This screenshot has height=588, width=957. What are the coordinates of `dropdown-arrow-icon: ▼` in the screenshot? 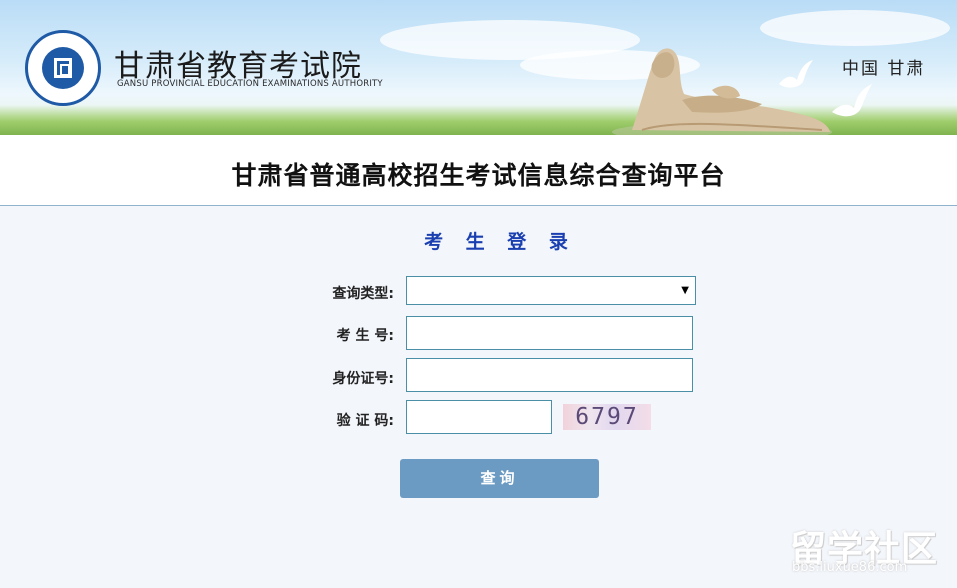 It's located at (685, 290).